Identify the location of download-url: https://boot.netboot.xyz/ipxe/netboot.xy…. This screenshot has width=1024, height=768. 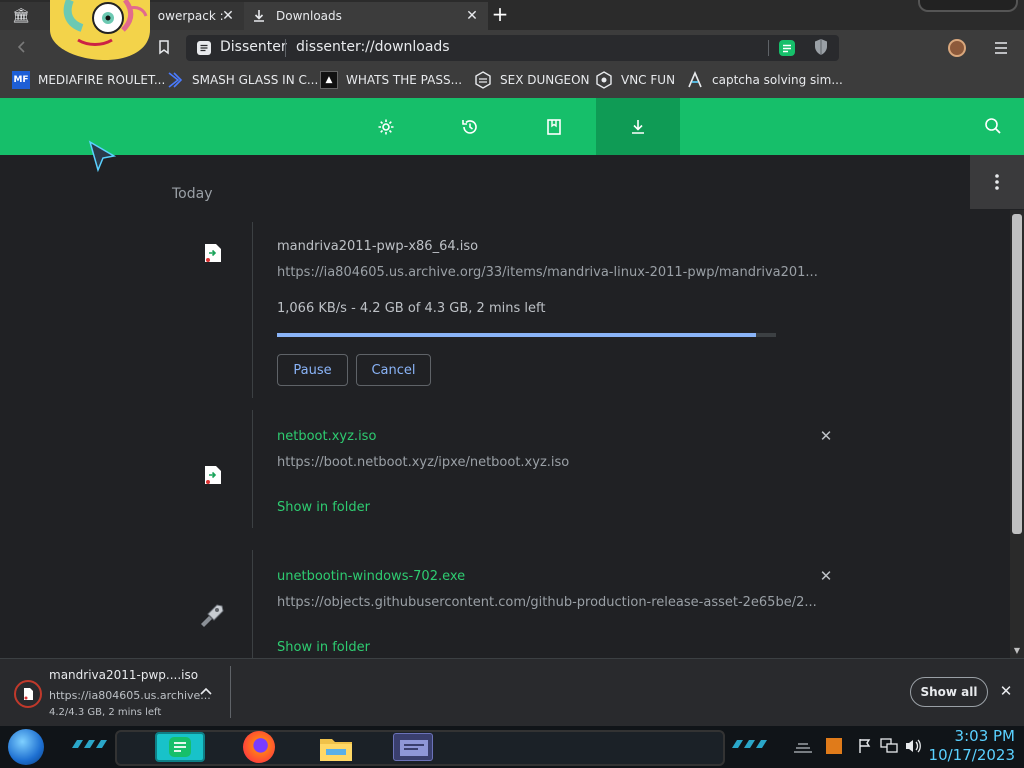
(423, 462).